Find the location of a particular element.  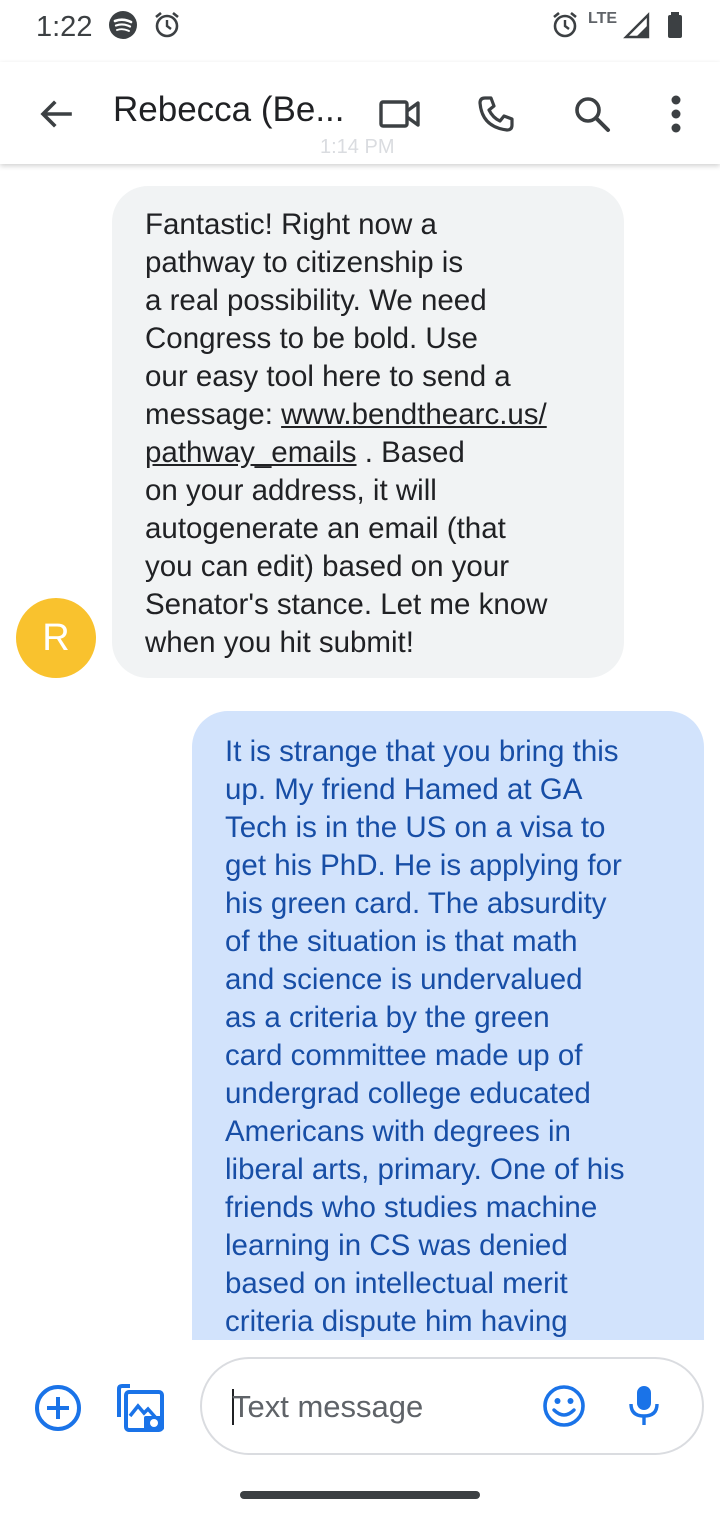

avatar: R is located at coordinates (56, 638).